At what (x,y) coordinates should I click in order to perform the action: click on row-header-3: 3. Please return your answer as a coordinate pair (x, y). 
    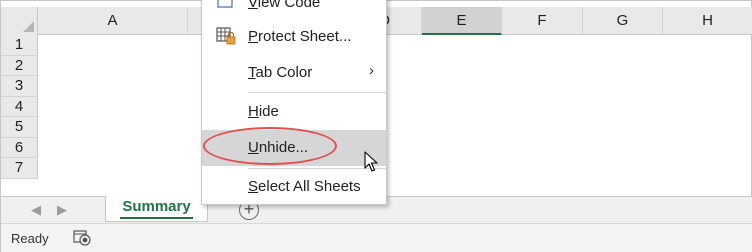
    Looking at the image, I should click on (19, 86).